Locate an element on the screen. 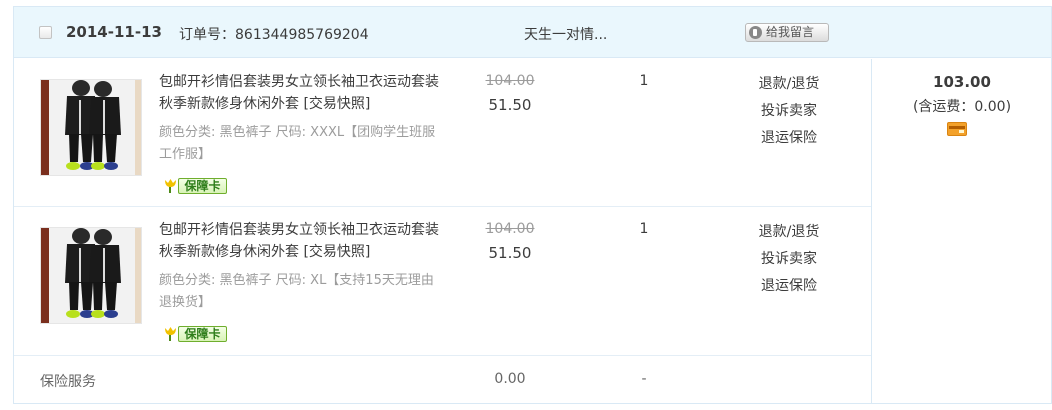 The height and width of the screenshot is (410, 1052). insurance-row: 保险服务 0.00 - is located at coordinates (442, 380).